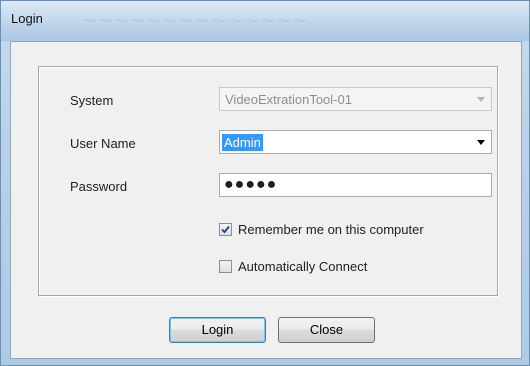 Image resolution: width=530 pixels, height=366 pixels. I want to click on checkmark-icon, so click(225, 229).